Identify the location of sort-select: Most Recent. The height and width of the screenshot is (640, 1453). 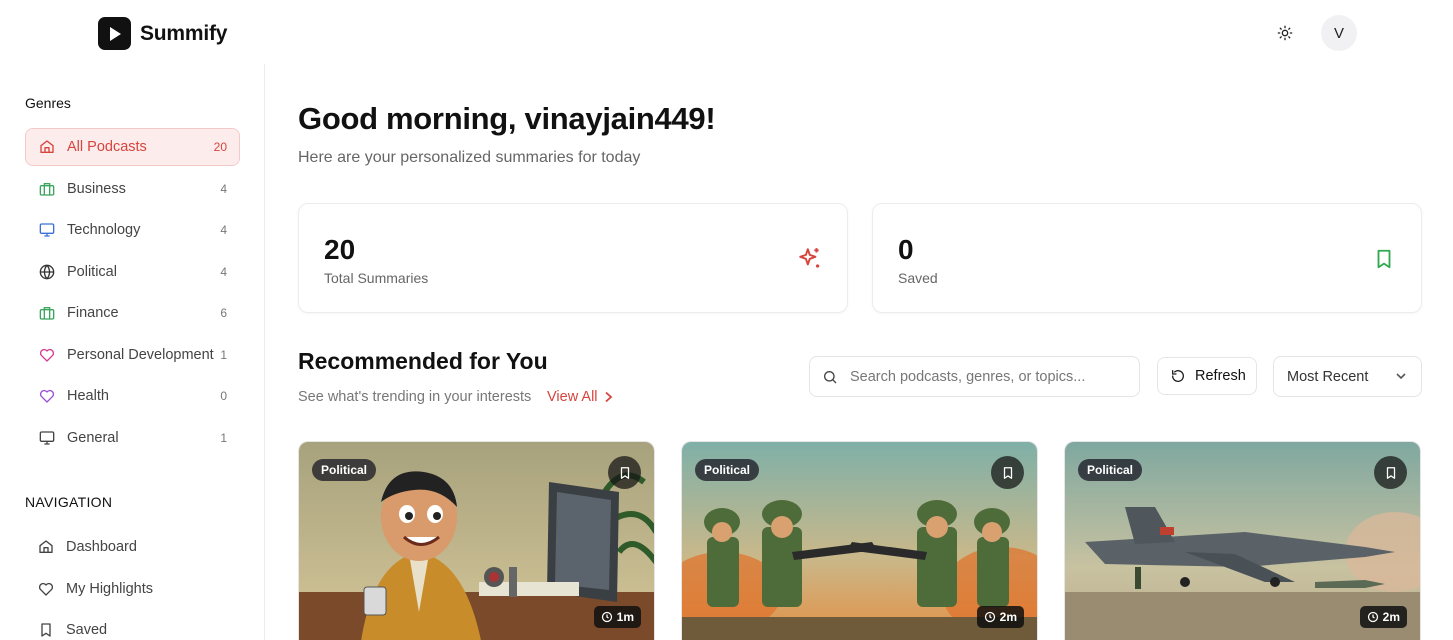
(1347, 376).